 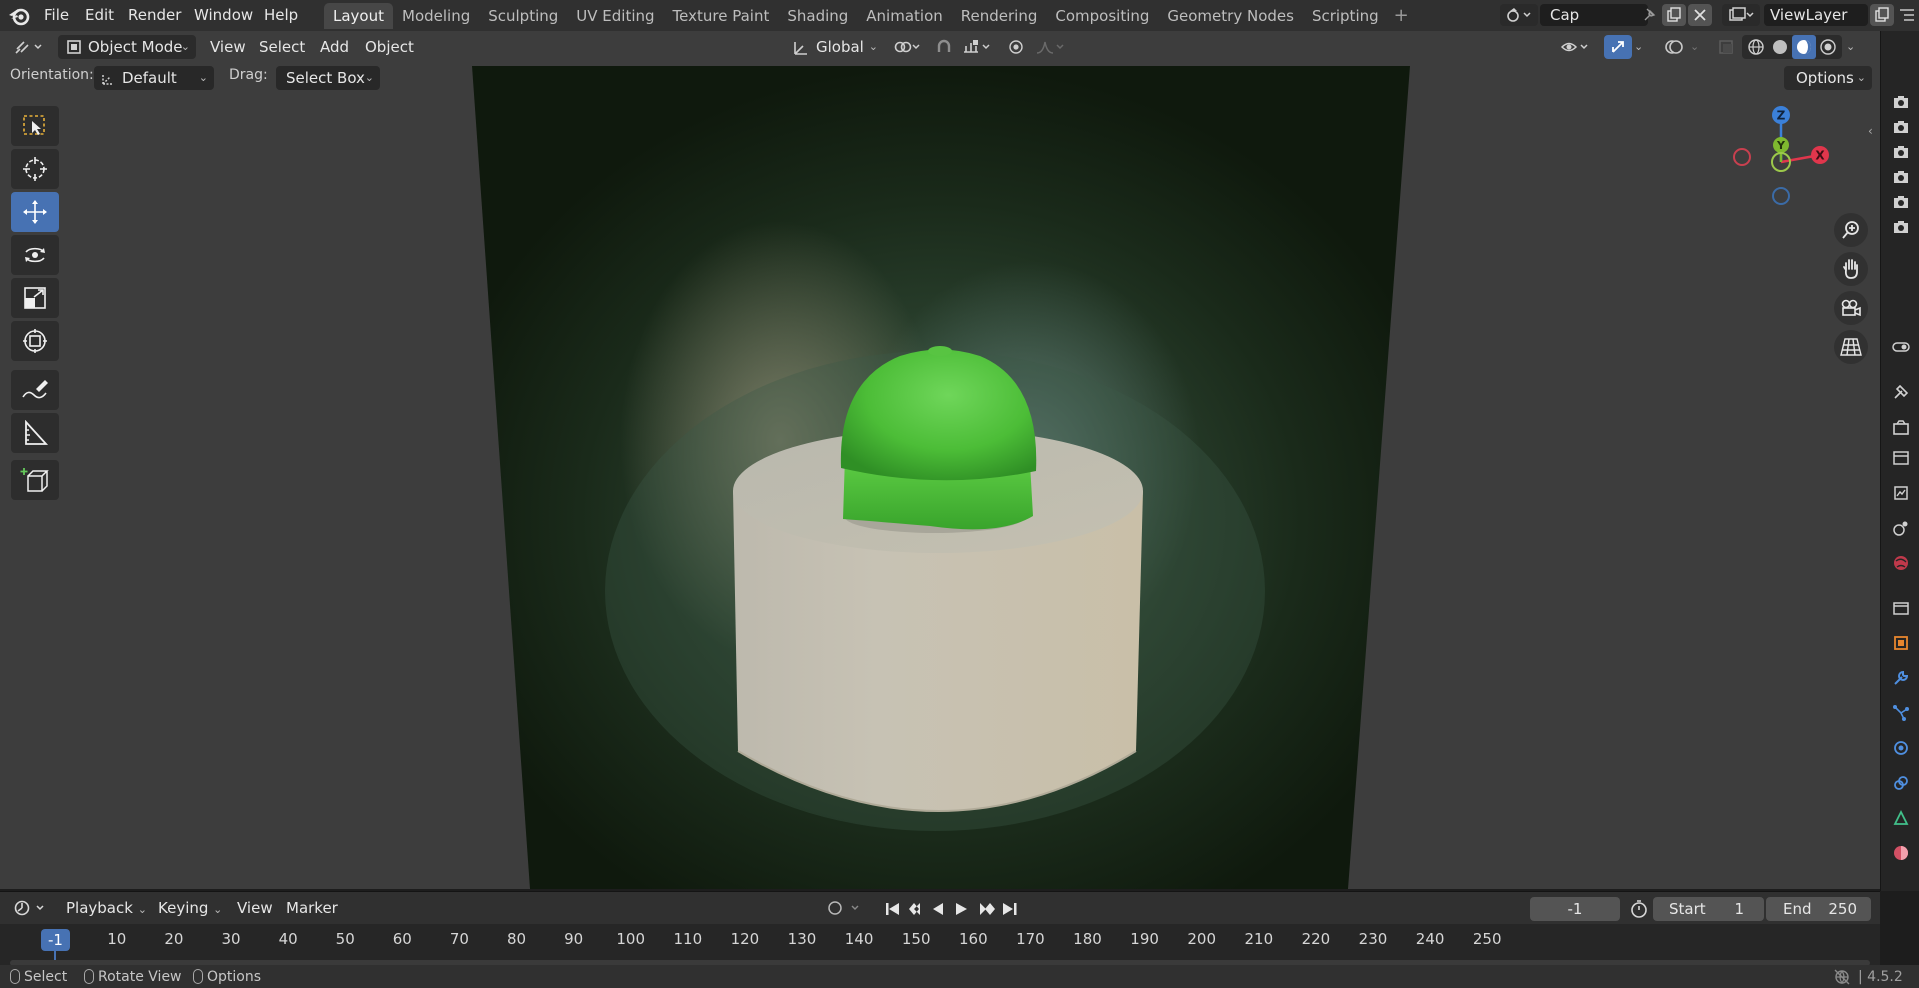 What do you see at coordinates (1594, 15) in the screenshot?
I see `scene-name-field: Cap` at bounding box center [1594, 15].